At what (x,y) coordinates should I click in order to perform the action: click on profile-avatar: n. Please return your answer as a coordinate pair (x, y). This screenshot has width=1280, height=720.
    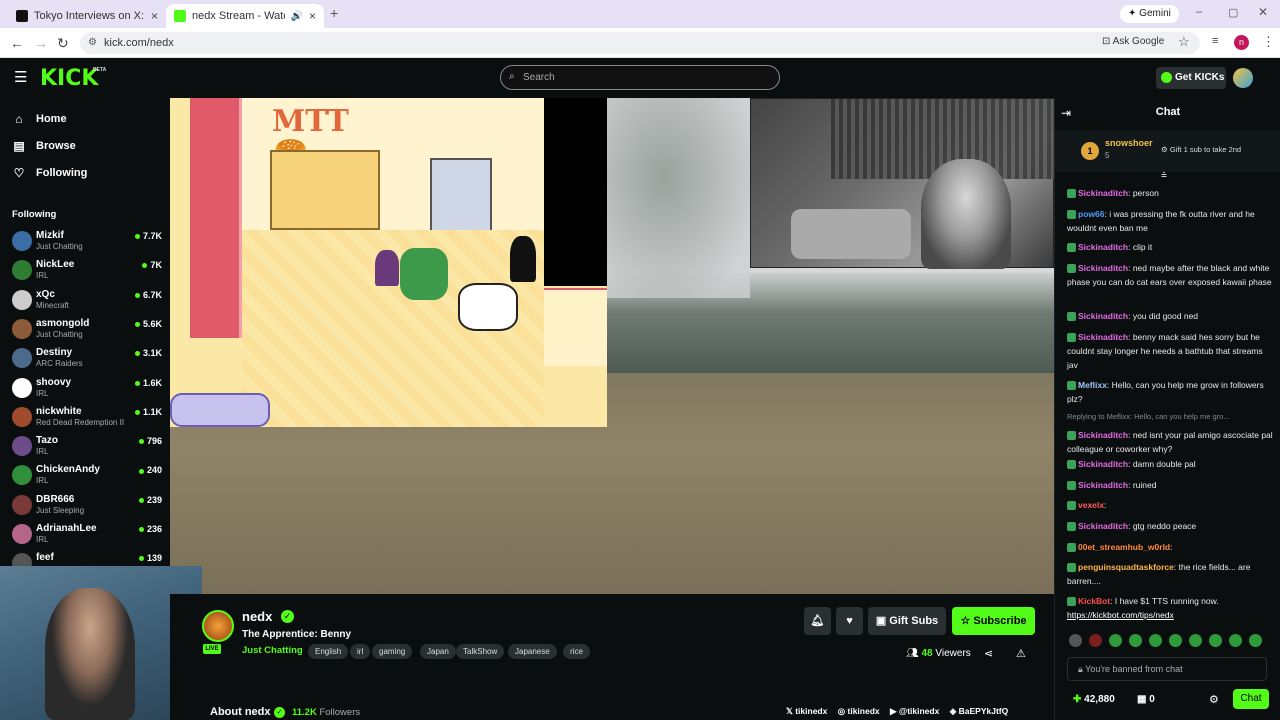
    Looking at the image, I should click on (1241, 42).